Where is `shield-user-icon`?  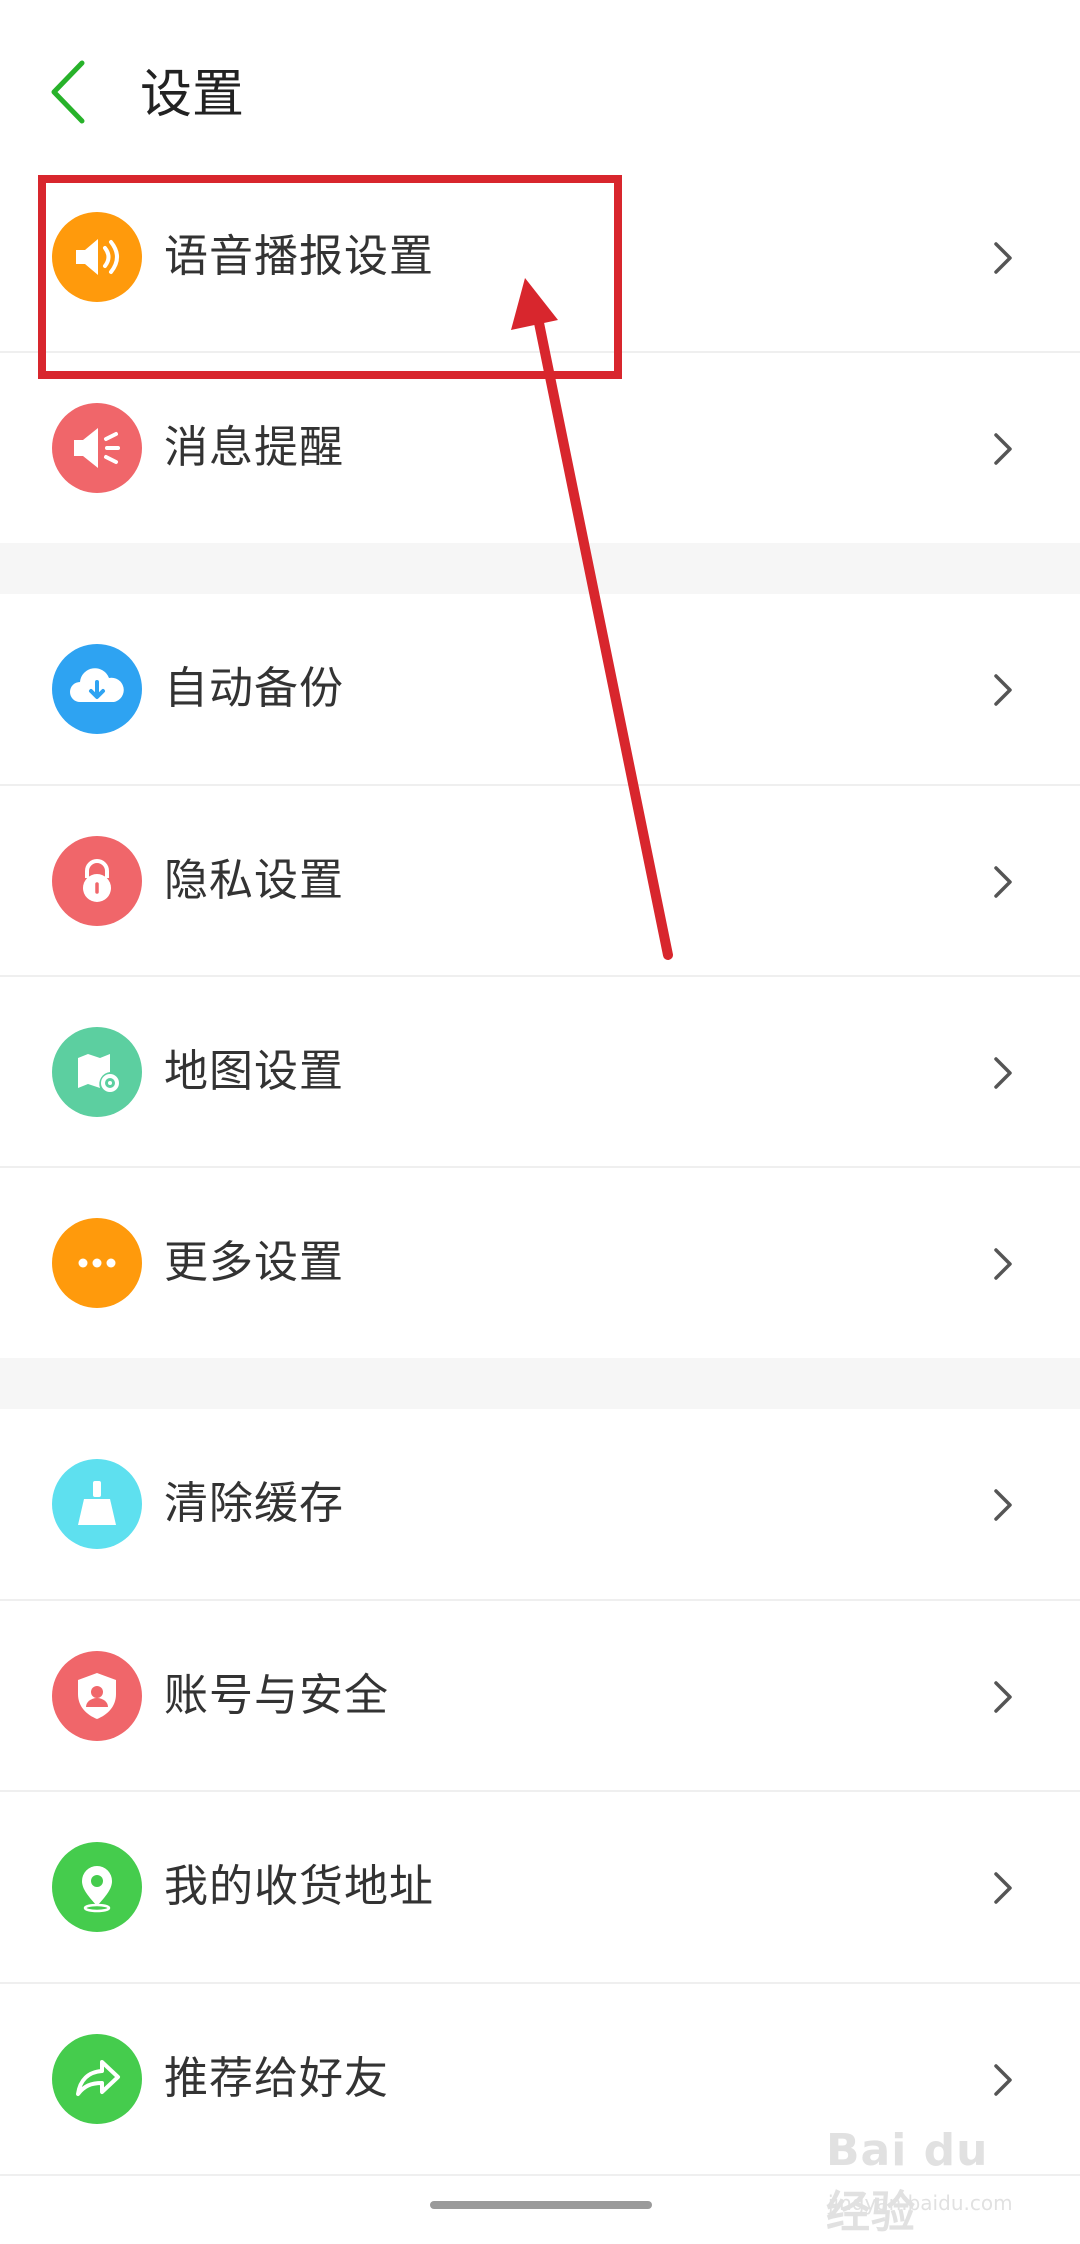 shield-user-icon is located at coordinates (97, 1696).